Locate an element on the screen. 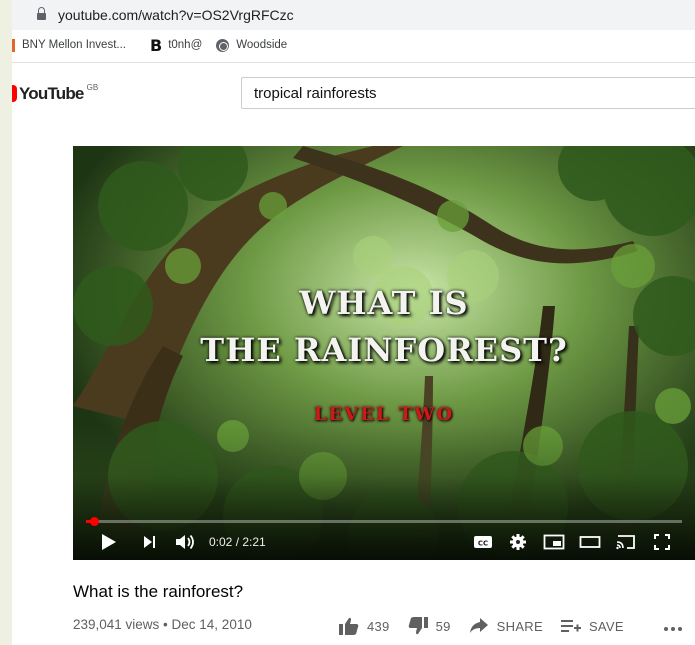  thumbs-down-icon is located at coordinates (418, 626).